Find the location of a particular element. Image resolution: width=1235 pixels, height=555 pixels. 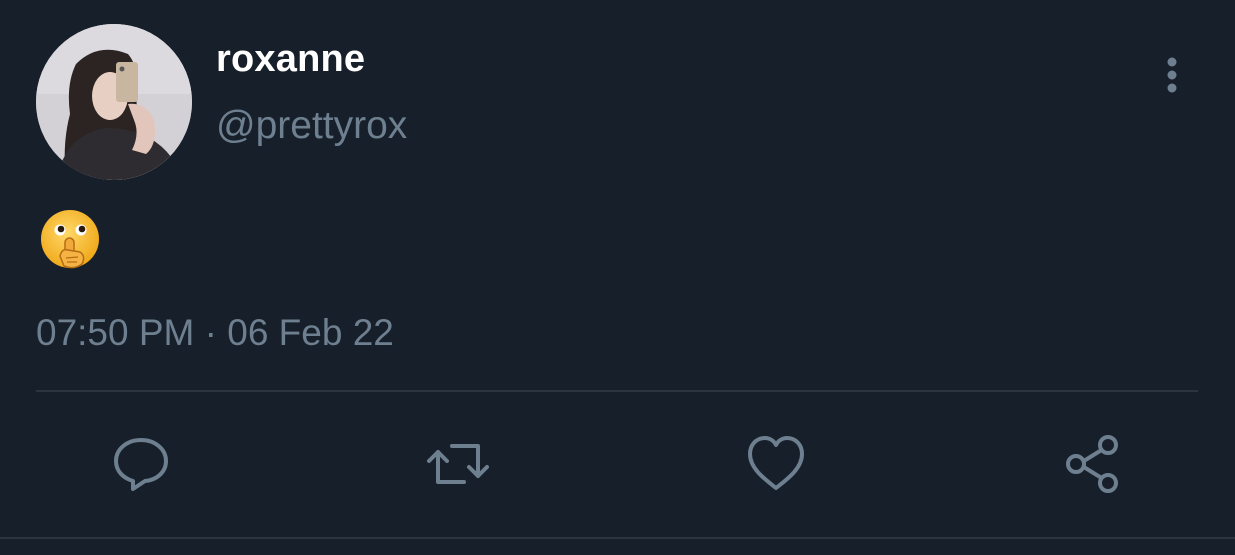

display-name: roxanne is located at coordinates (290, 59).